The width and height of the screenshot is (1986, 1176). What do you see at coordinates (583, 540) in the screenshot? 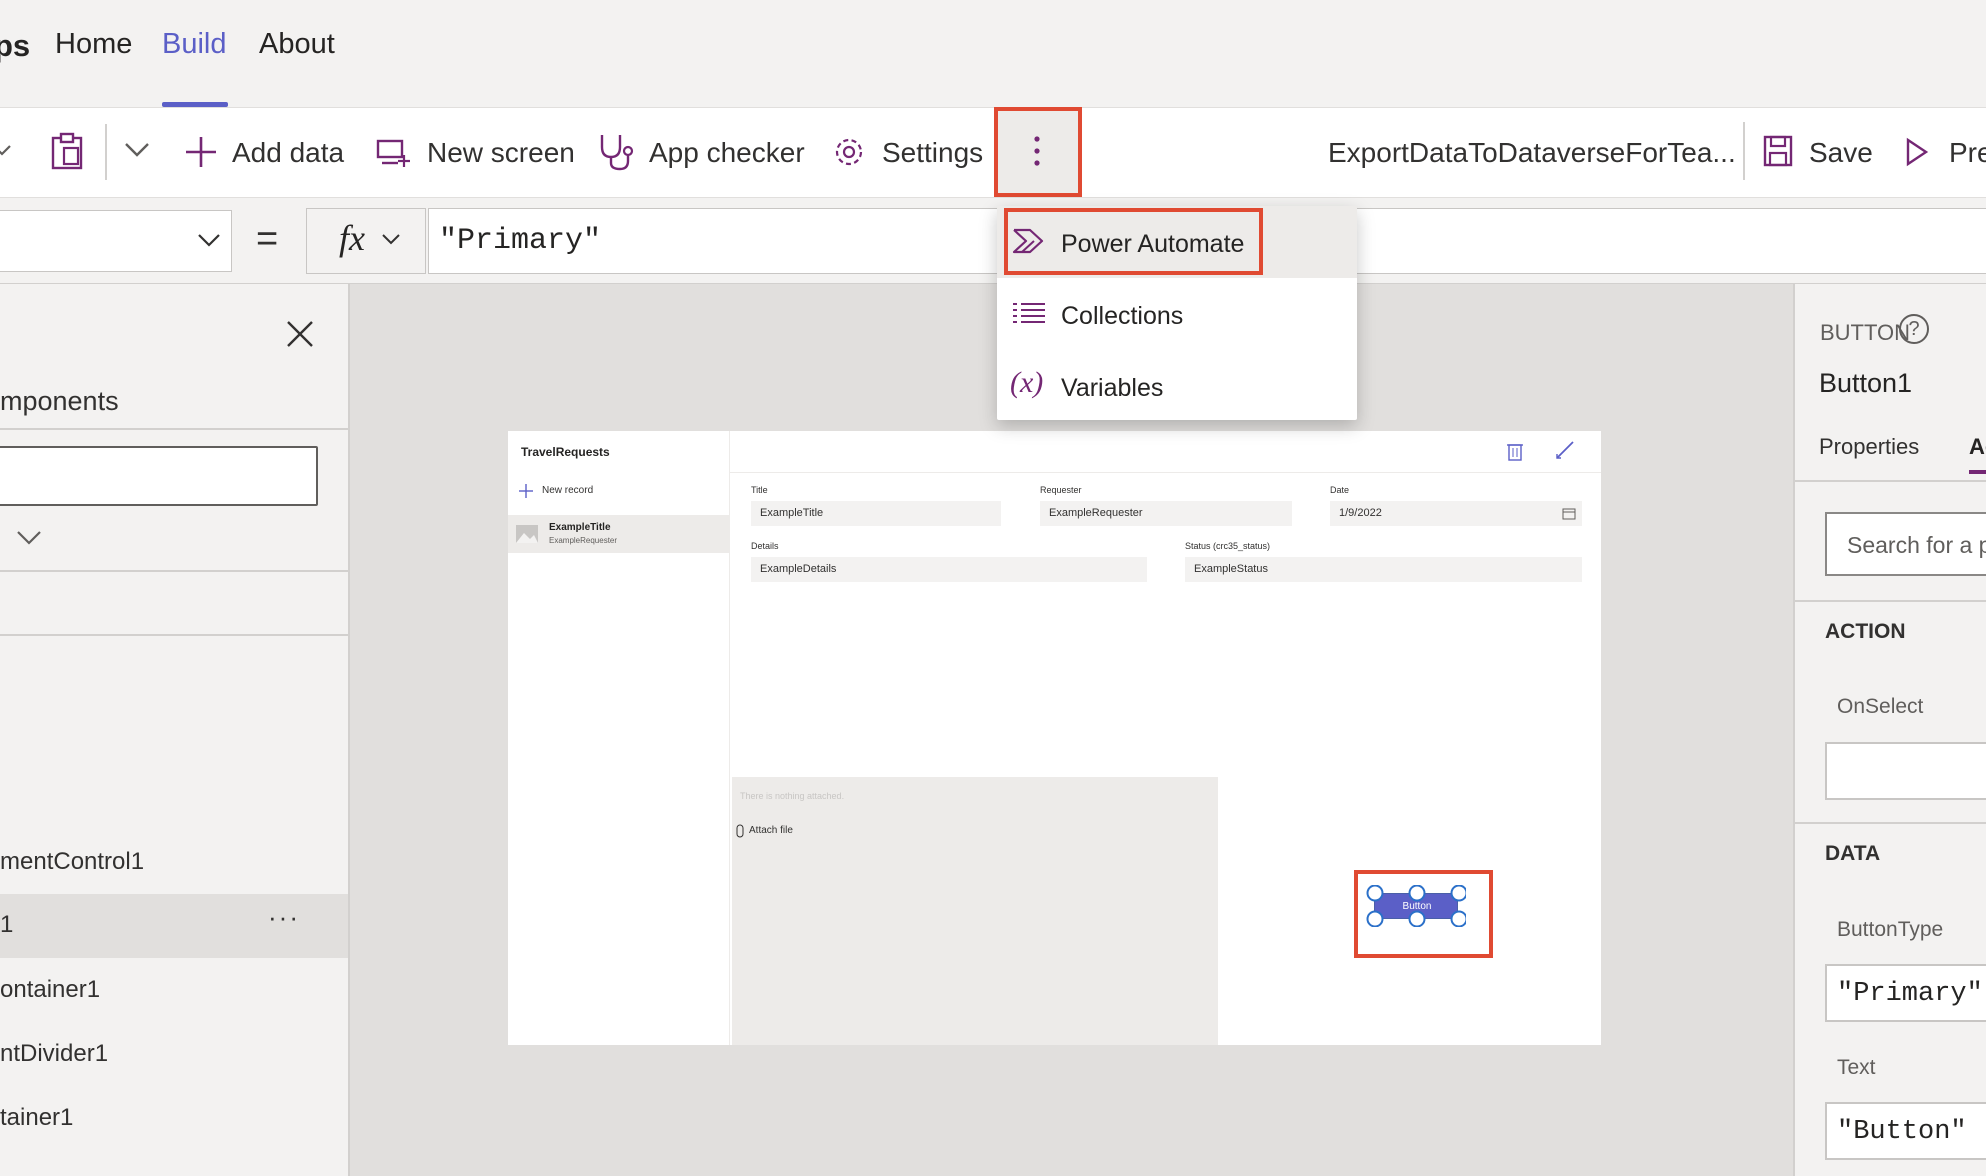
I see `item-subtitle: ExampleRequester` at bounding box center [583, 540].